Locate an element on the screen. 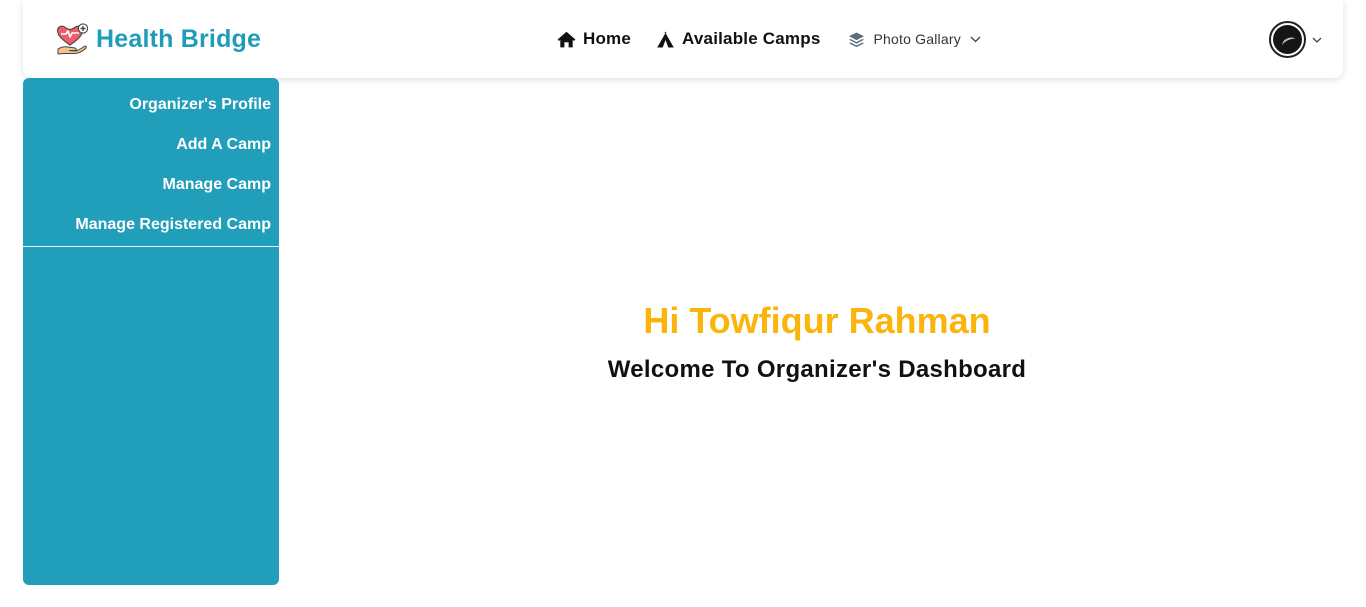 This screenshot has width=1366, height=607. nav-photo-gallery-label: Photo Gallary is located at coordinates (917, 39).